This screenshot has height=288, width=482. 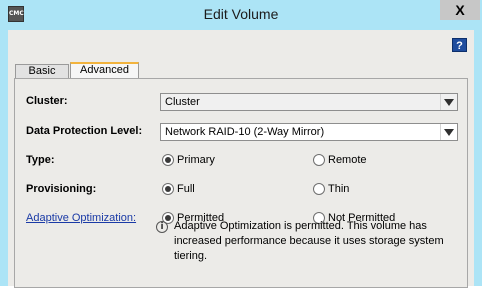 I want to click on close-icon: X, so click(x=460, y=10).